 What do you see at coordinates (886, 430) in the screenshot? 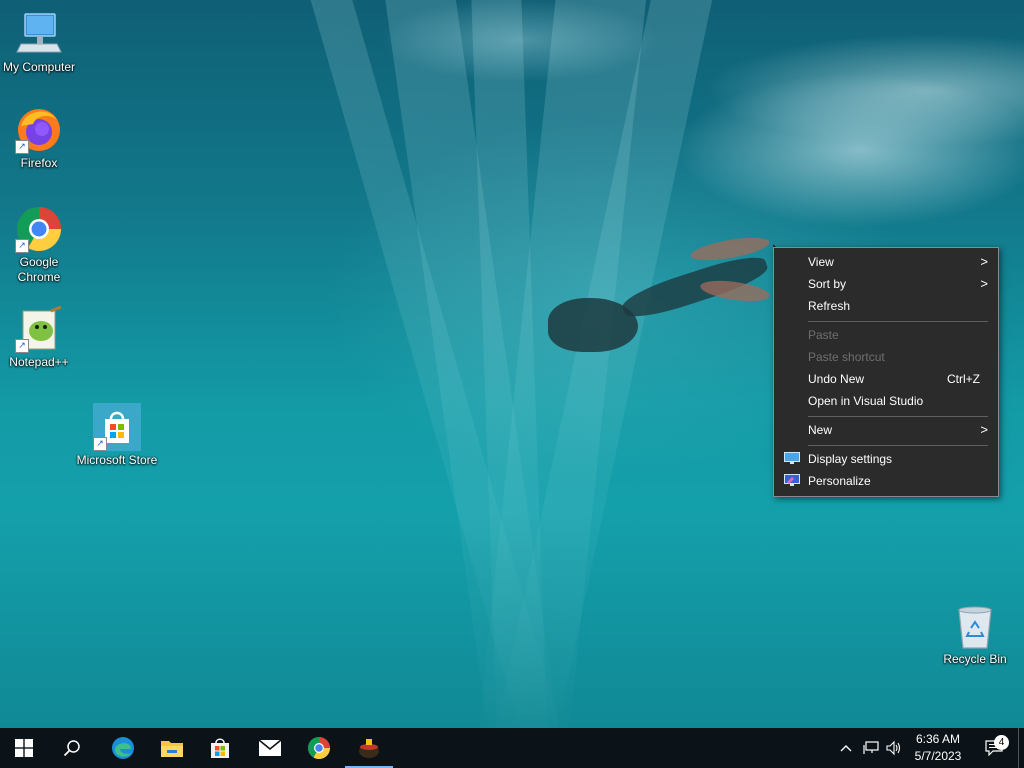
I see `menu-item-new: New >` at bounding box center [886, 430].